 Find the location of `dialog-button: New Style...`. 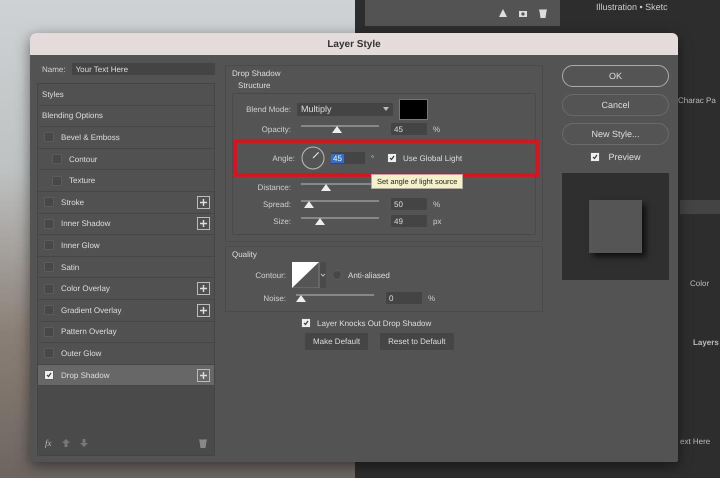

dialog-button: New Style... is located at coordinates (615, 134).